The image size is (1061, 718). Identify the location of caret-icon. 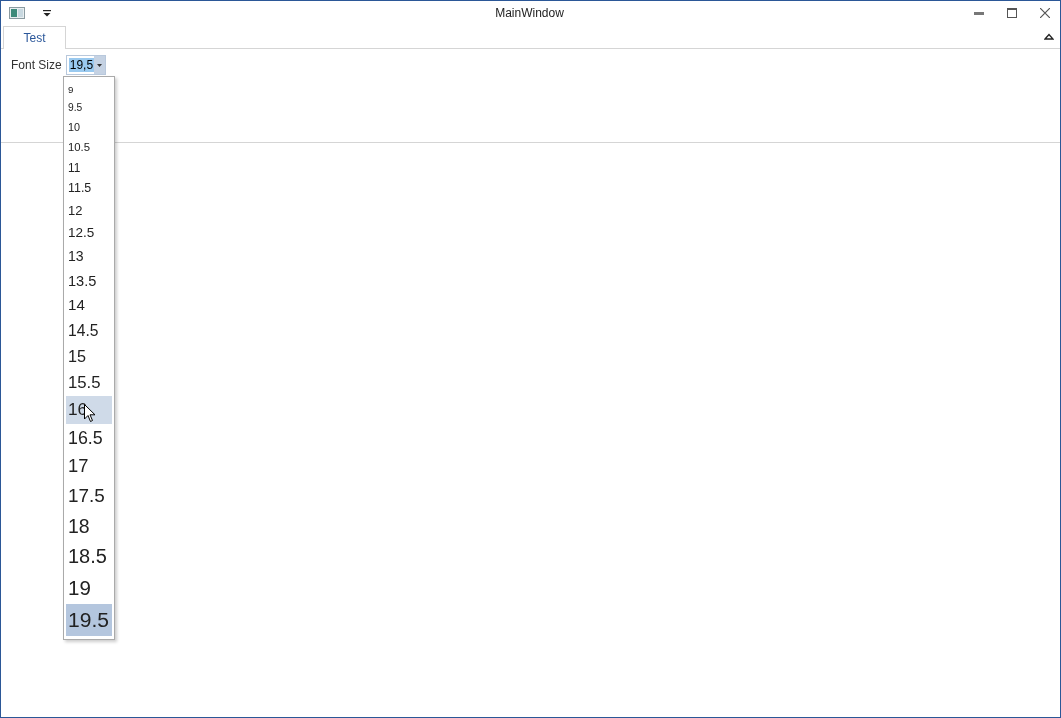
(99, 65).